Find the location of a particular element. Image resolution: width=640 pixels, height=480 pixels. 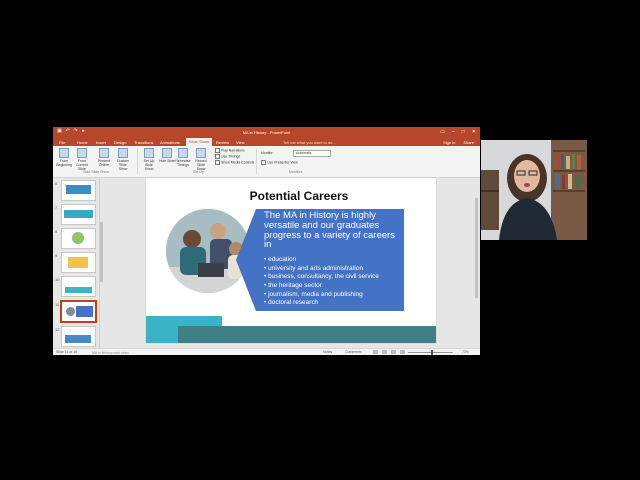

list-item: university and arts administration is located at coordinates (333, 269).